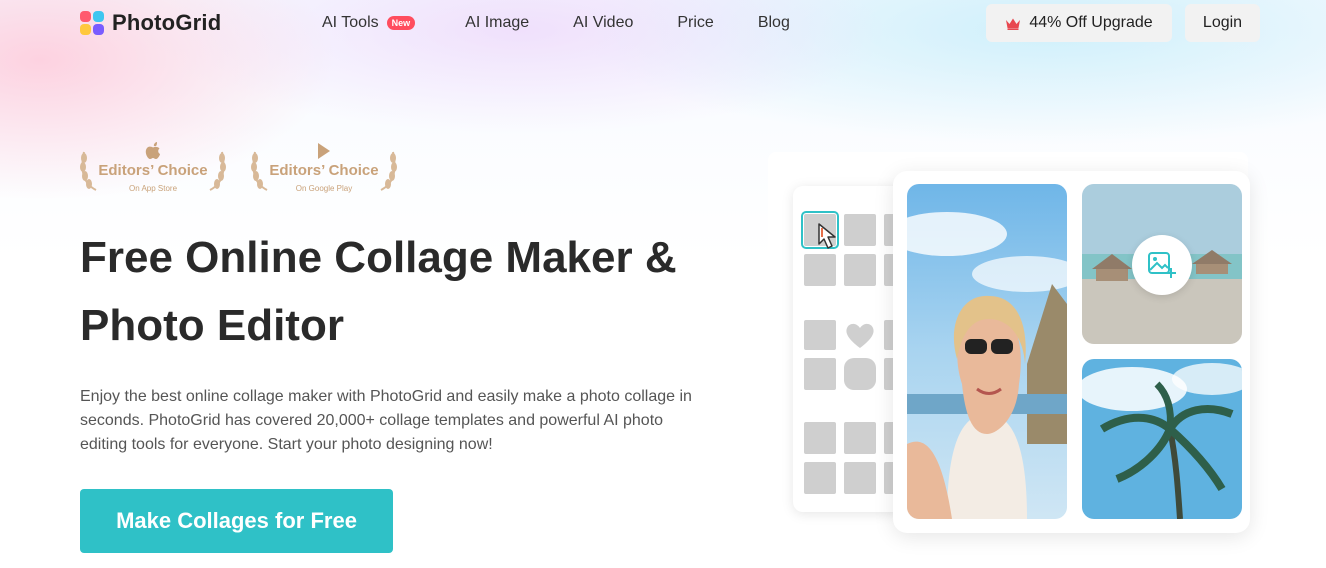 This screenshot has width=1326, height=568. Describe the element at coordinates (848, 349) in the screenshot. I see `collage-template-panel` at that location.